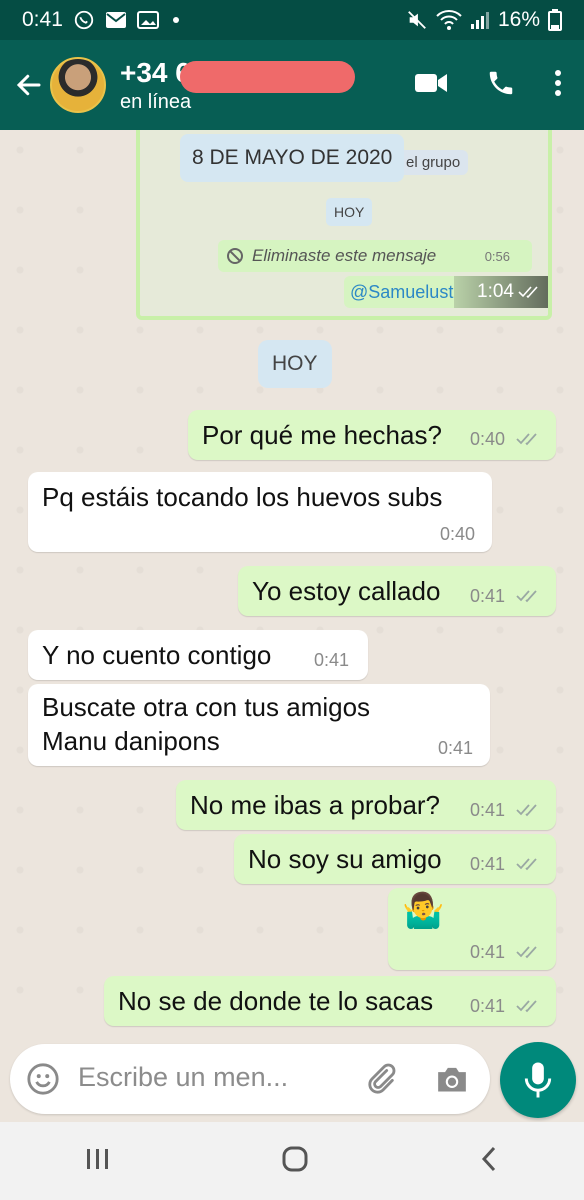  Describe the element at coordinates (98, 1161) in the screenshot. I see `recents-icon` at that location.